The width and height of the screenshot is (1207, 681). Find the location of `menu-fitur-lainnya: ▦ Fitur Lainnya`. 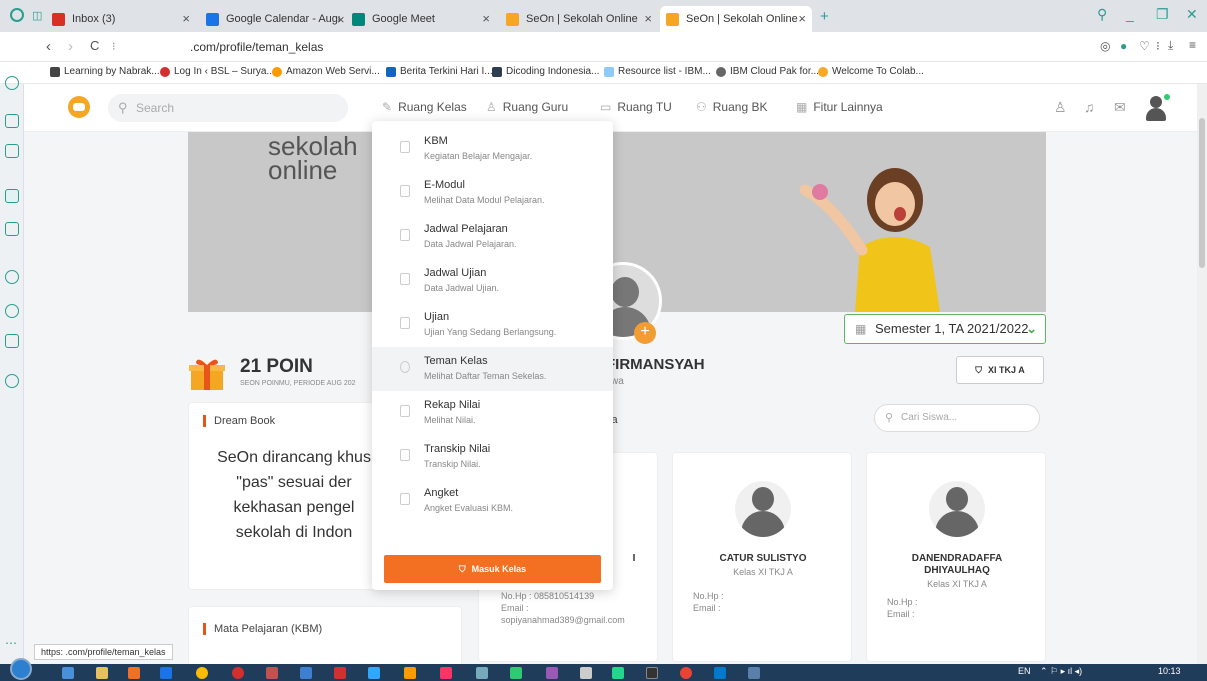

menu-fitur-lainnya: ▦ Fitur Lainnya is located at coordinates (839, 107).